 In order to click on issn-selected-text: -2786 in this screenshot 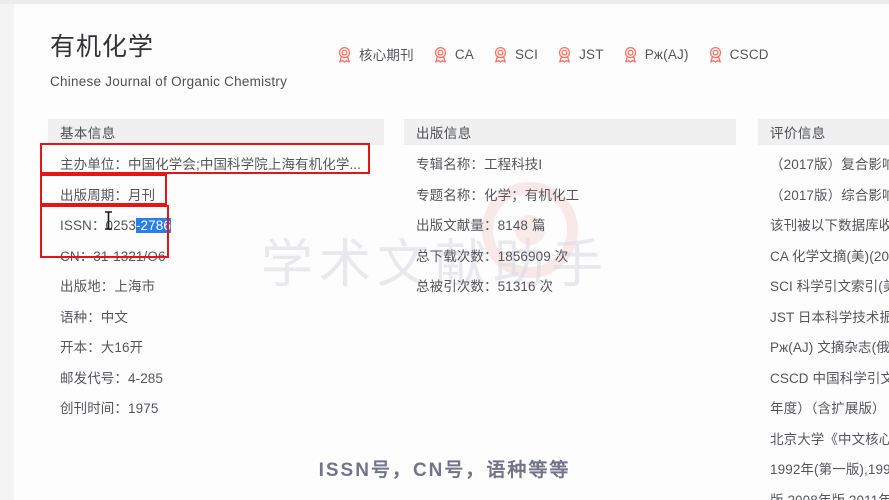, I will do `click(153, 225)`.